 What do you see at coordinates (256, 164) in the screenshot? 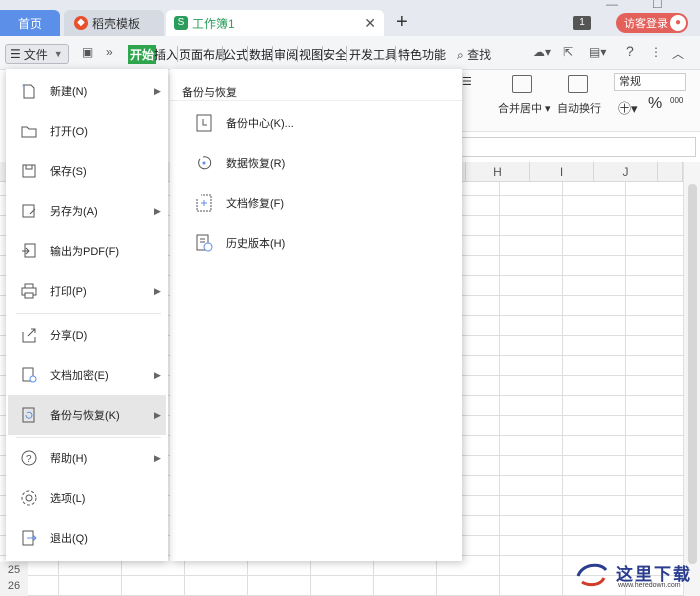
I see `submenu-item-label: 数据恢复(R)` at bounding box center [256, 164].